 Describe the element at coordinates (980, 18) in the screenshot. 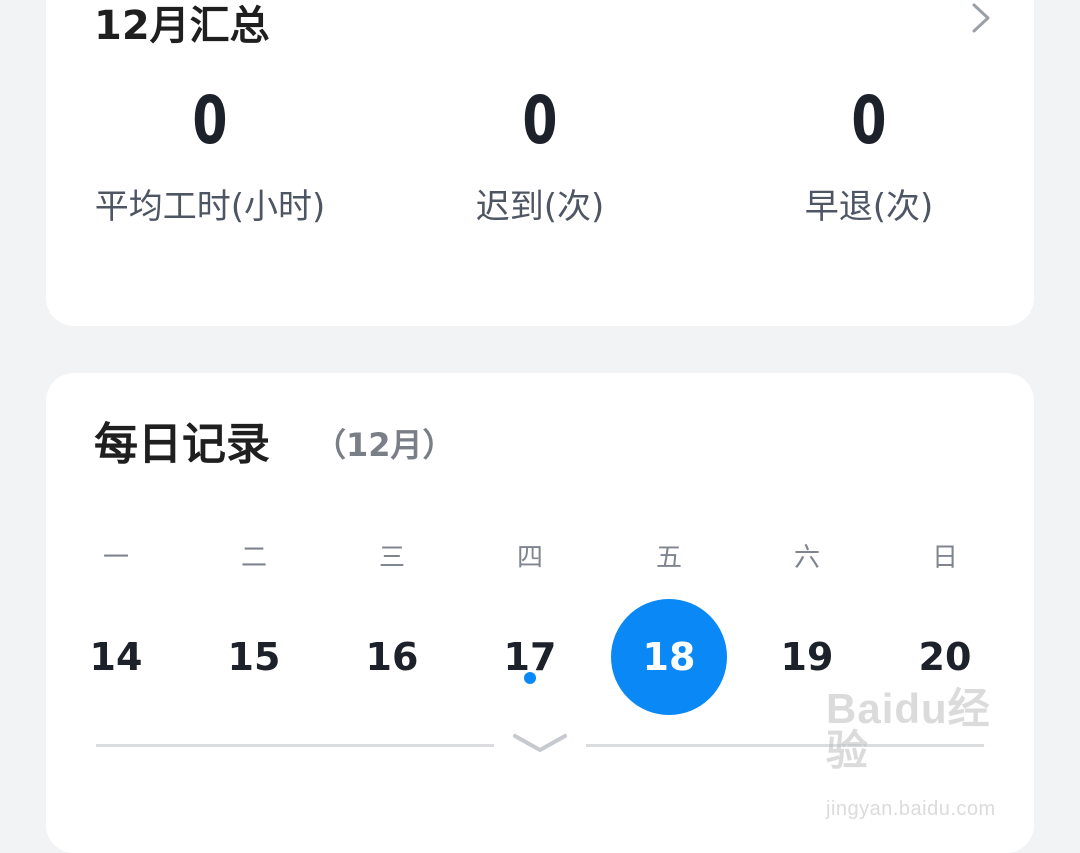

I see `chevron-right-icon` at that location.